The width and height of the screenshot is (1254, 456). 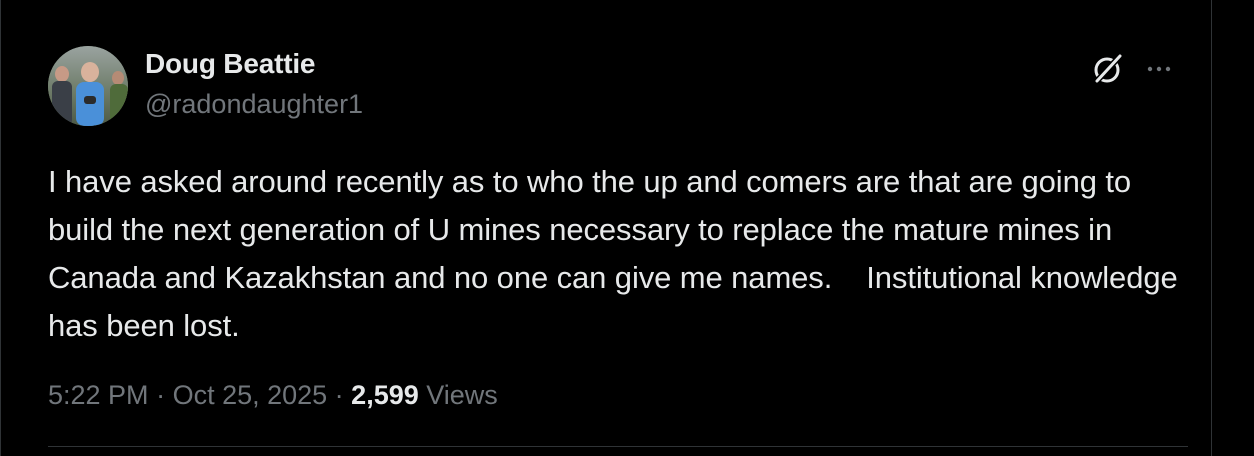 I want to click on more-icon, so click(x=1159, y=69).